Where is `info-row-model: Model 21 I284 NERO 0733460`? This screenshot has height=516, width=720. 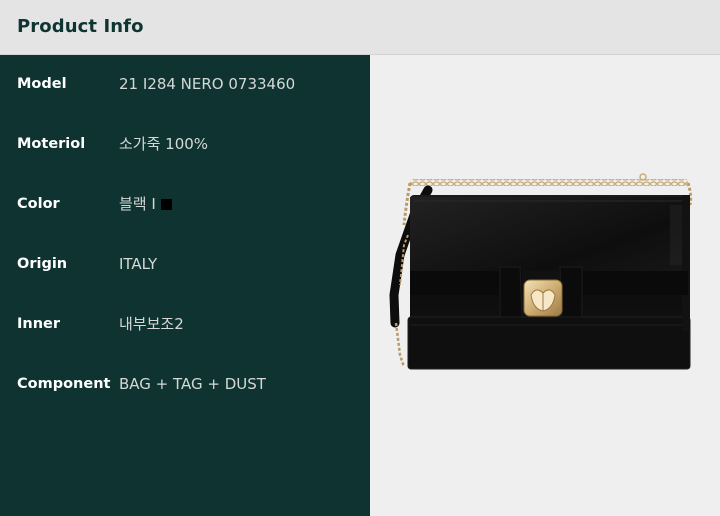
info-row-model: Model 21 I284 NERO 0733460 is located at coordinates (185, 84).